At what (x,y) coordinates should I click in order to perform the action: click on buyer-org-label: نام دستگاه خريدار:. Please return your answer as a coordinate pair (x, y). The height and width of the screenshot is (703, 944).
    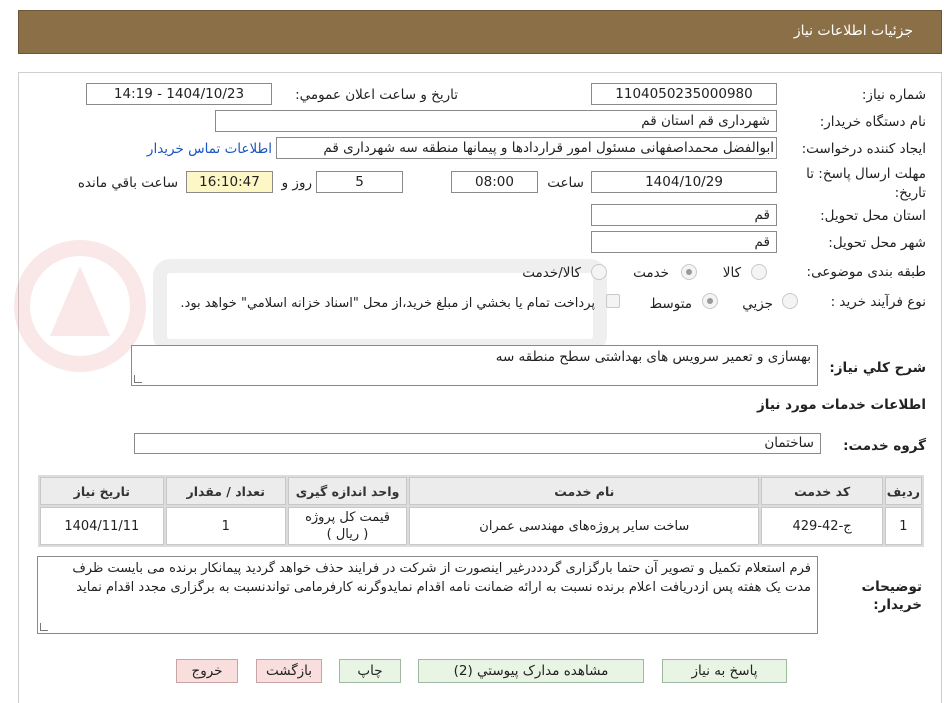
    Looking at the image, I should click on (872, 122).